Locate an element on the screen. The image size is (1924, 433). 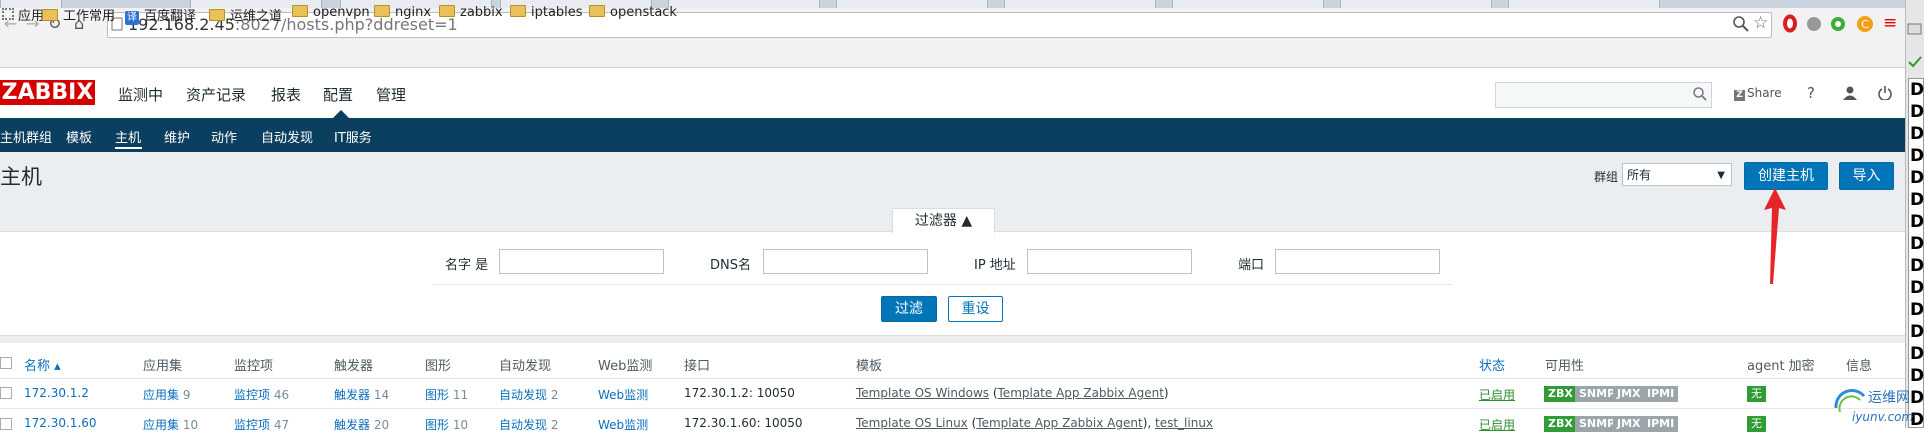
import-button: 导入 is located at coordinates (1866, 176).